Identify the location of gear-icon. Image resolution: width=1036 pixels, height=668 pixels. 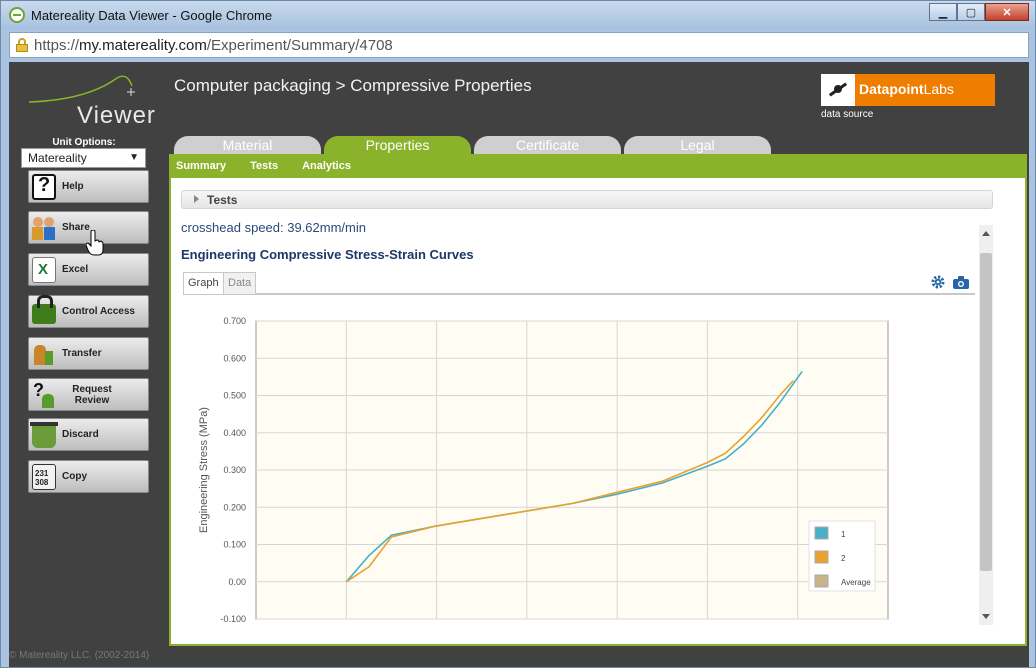
(938, 282).